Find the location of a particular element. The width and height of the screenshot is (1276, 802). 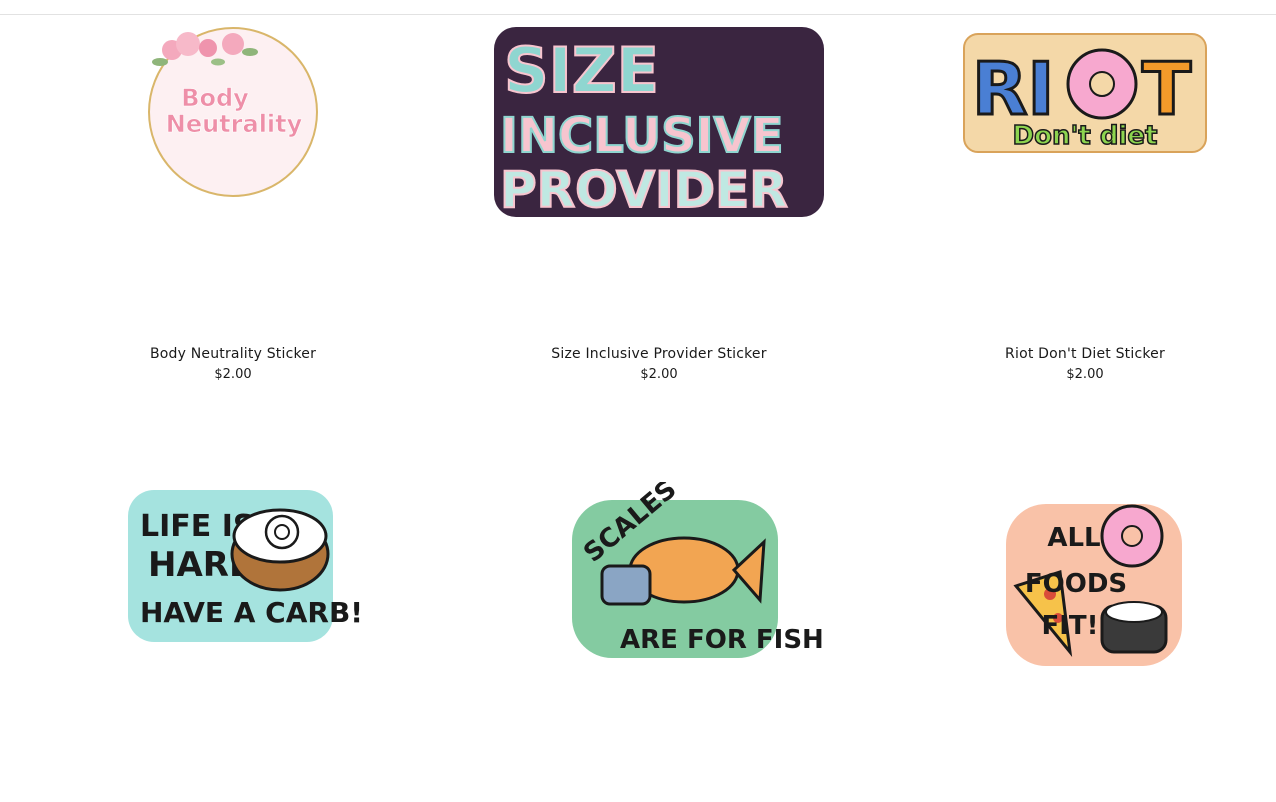

product-image-scales-are-for-fish: SCALES ARE FOR FISH is located at coordinates (659, 642).